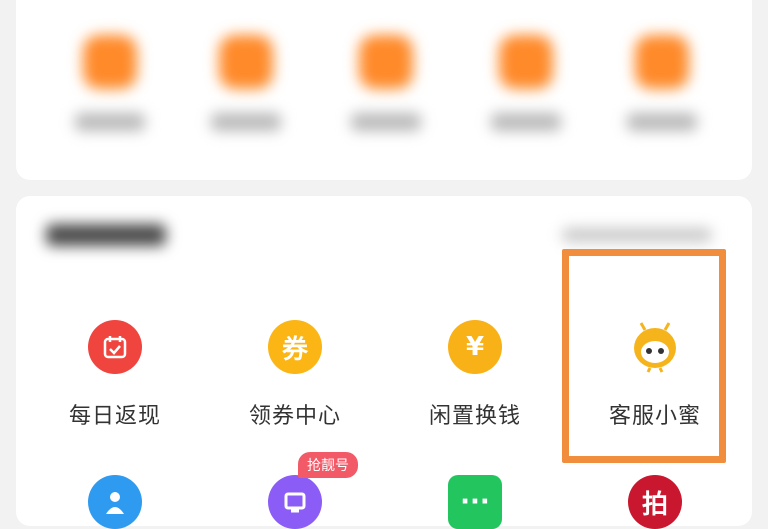 The height and width of the screenshot is (529, 768). Describe the element at coordinates (475, 347) in the screenshot. I see `yen-coin-icon: ¥` at that location.